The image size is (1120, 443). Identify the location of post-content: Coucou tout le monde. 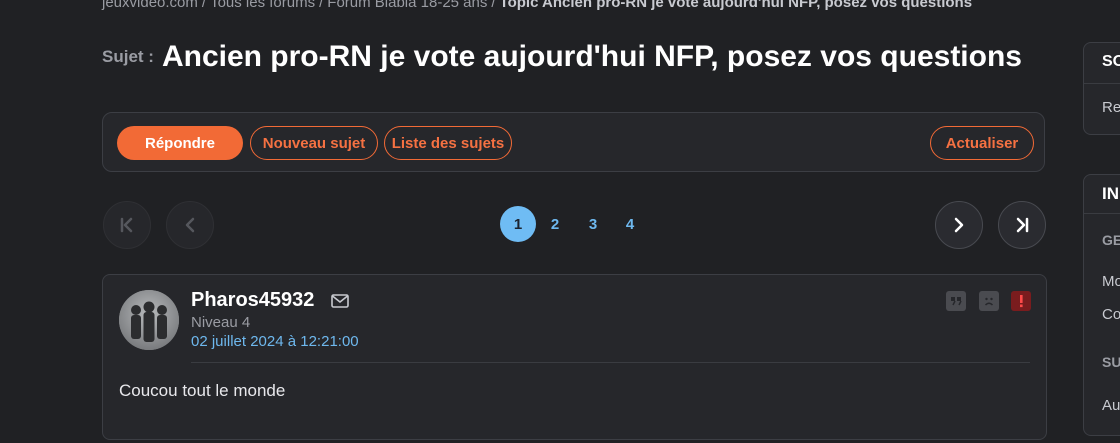
(202, 390).